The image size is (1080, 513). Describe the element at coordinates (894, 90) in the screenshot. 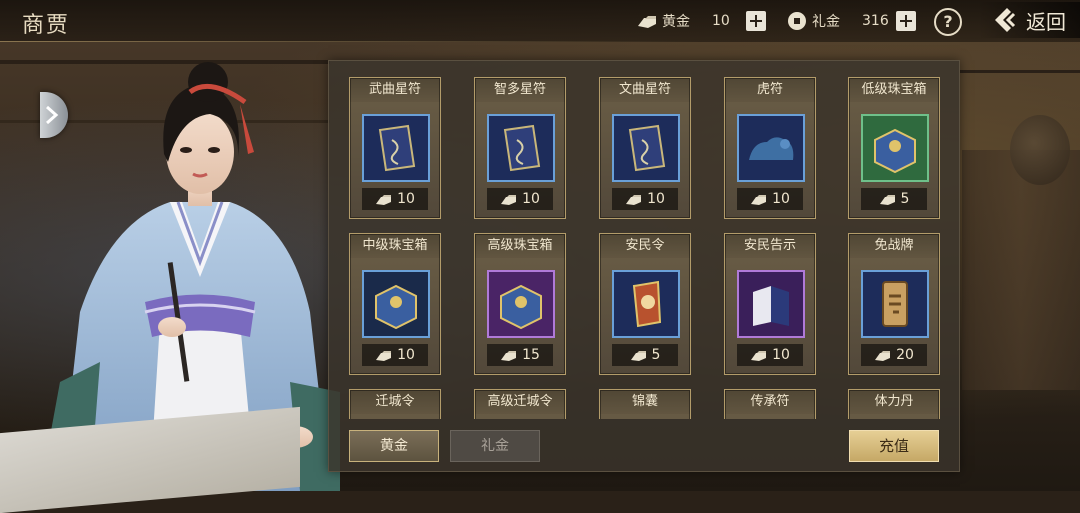

I see `shop-item-name: 低级珠宝箱` at that location.